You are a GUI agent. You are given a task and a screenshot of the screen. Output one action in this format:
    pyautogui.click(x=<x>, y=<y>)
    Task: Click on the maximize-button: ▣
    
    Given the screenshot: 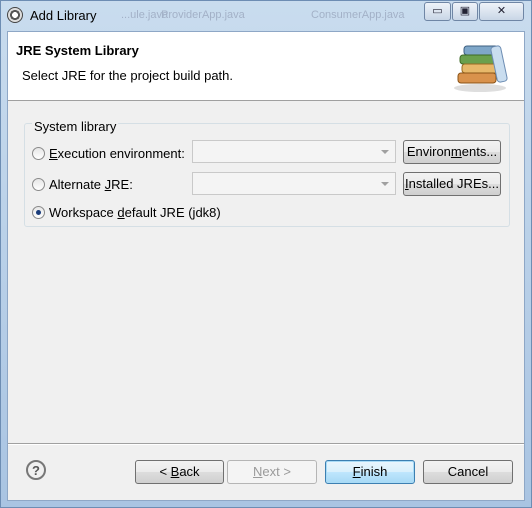 What is the action you would take?
    pyautogui.click(x=465, y=11)
    